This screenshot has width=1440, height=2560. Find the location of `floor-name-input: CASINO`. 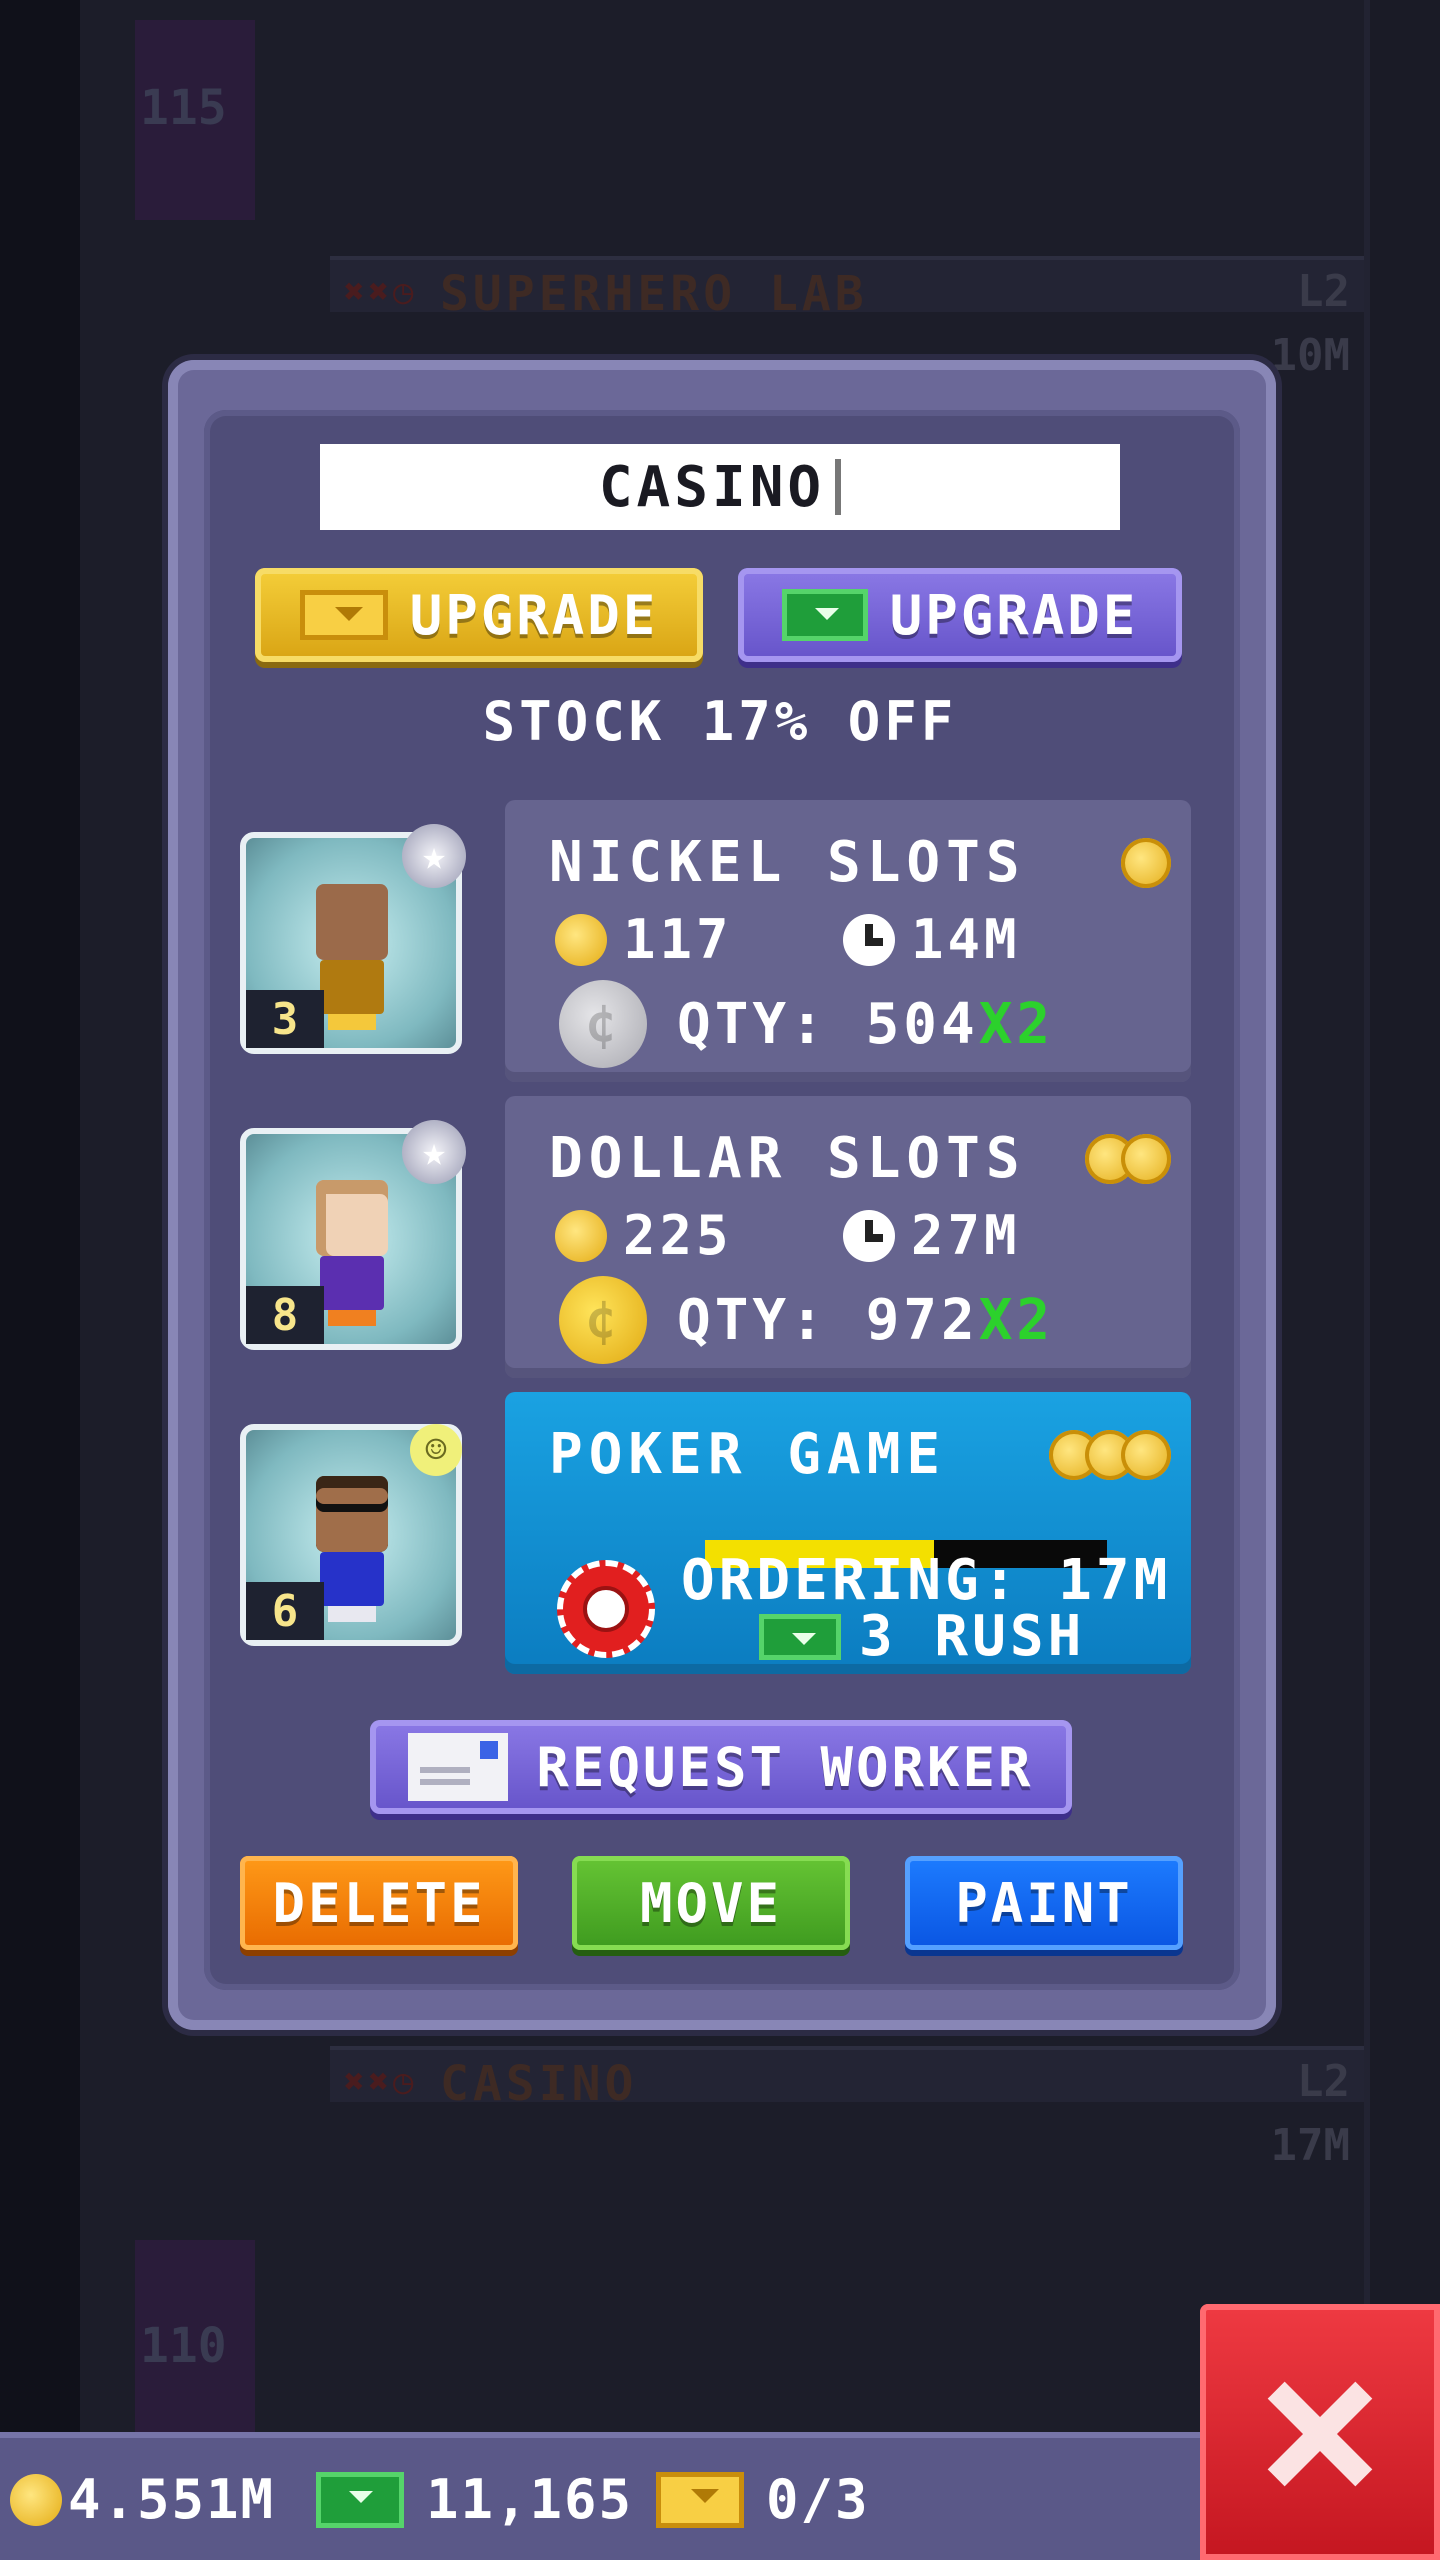

floor-name-input: CASINO is located at coordinates (720, 487).